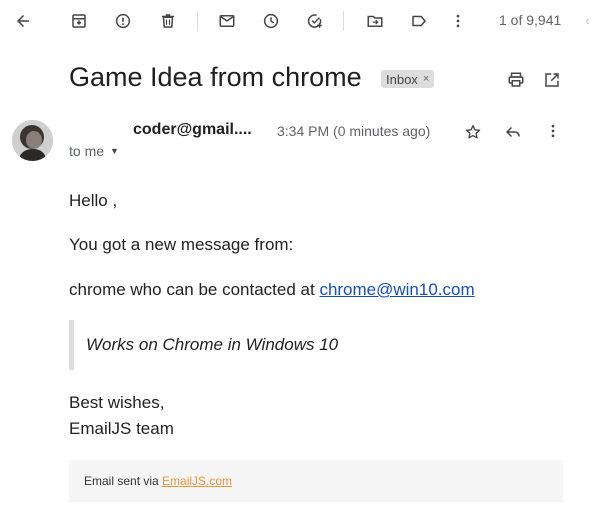  What do you see at coordinates (354, 131) in the screenshot?
I see `email-timestamp: 3:34 PM (0 minutes ago)` at bounding box center [354, 131].